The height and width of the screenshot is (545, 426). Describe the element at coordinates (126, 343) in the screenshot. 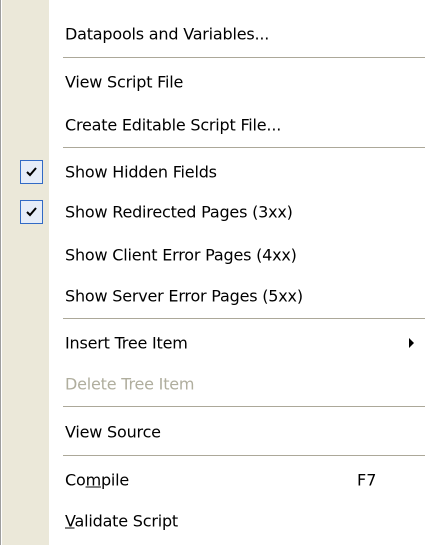

I see `menu-item-label: Insert Tree Item` at that location.